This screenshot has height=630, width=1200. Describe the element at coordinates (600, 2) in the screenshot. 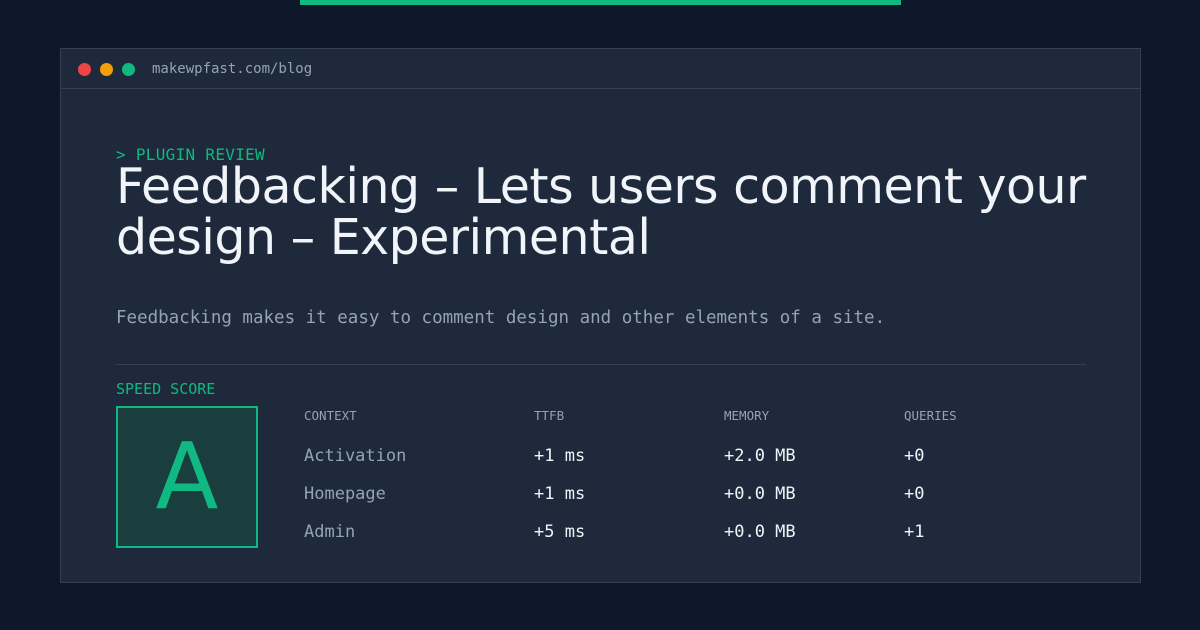

I see `top-accent-bar` at that location.